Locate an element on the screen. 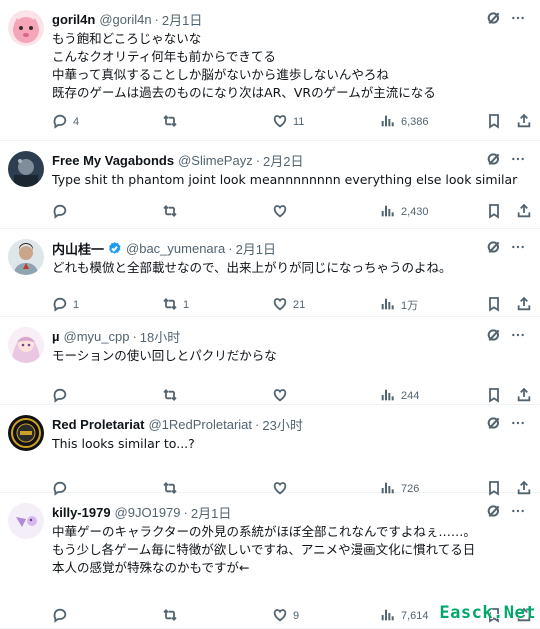  display-name: µ is located at coordinates (56, 336).